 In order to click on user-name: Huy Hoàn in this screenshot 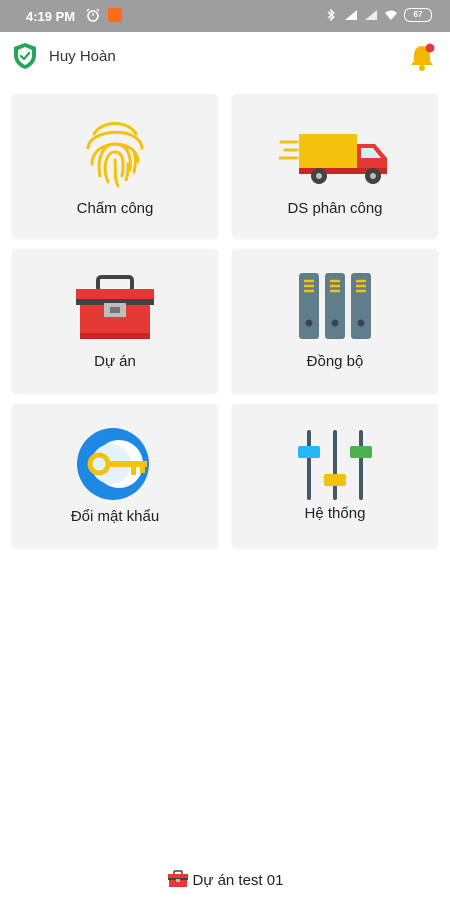, I will do `click(82, 56)`.